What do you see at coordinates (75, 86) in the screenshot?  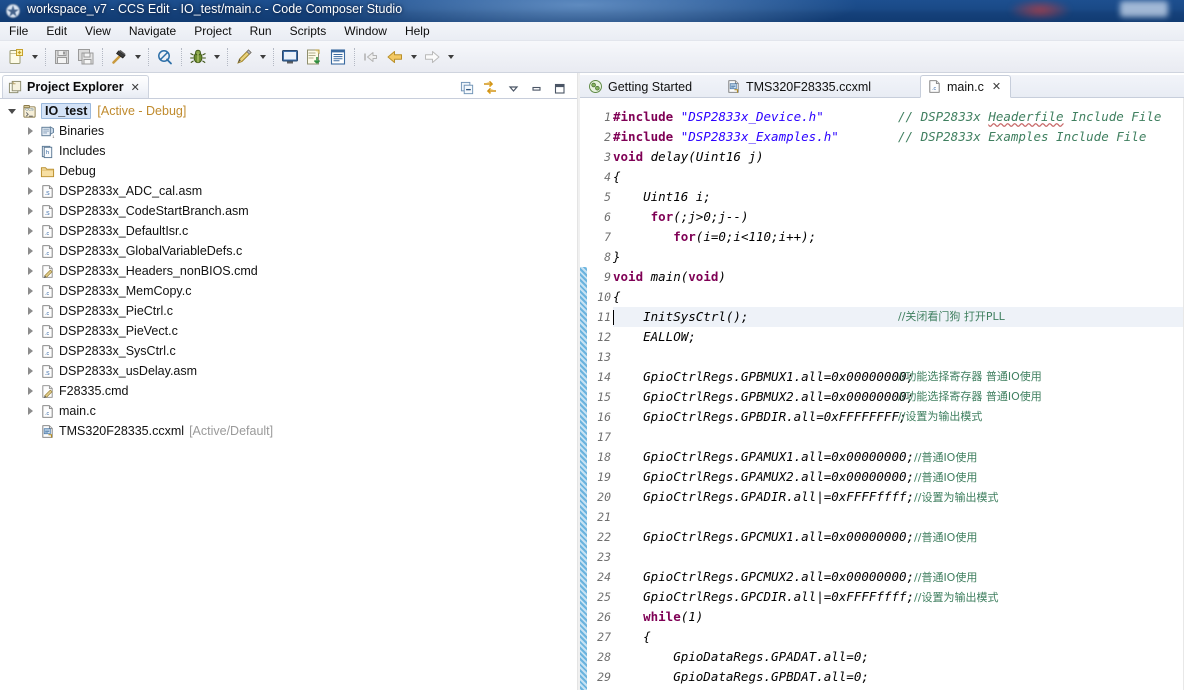 I see `tab-project-explorer: Project Explorer ✕` at bounding box center [75, 86].